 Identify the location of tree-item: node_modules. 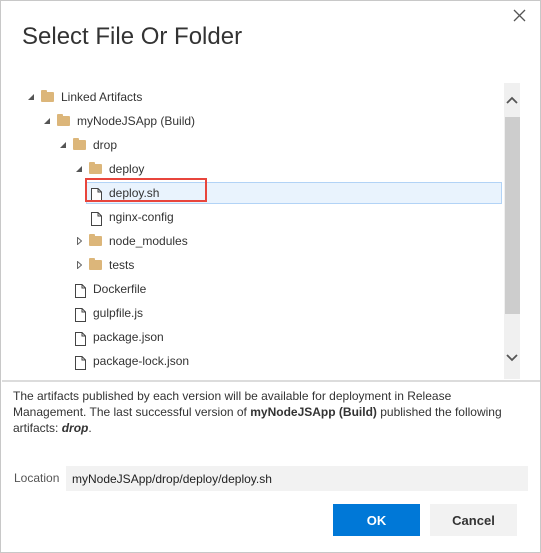
(252, 241).